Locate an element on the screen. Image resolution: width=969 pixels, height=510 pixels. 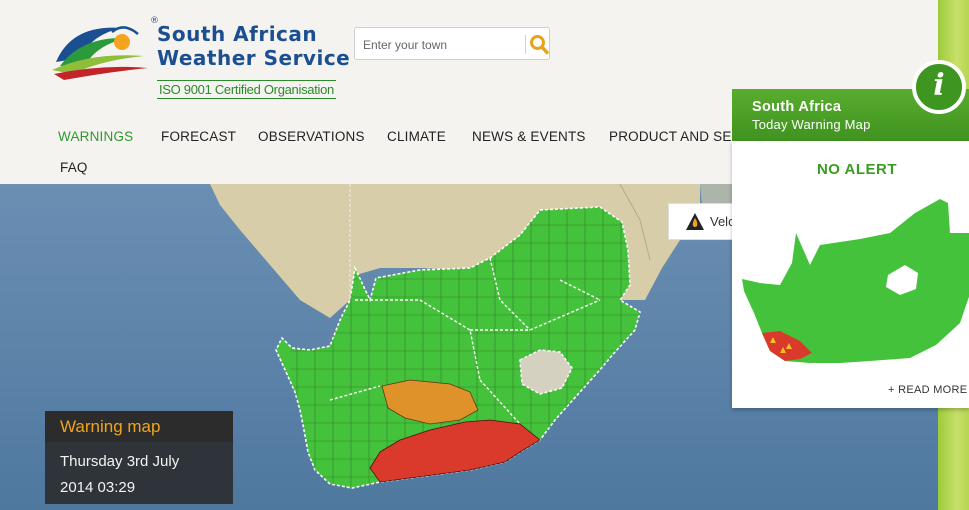
search-button is located at coordinates (539, 44).